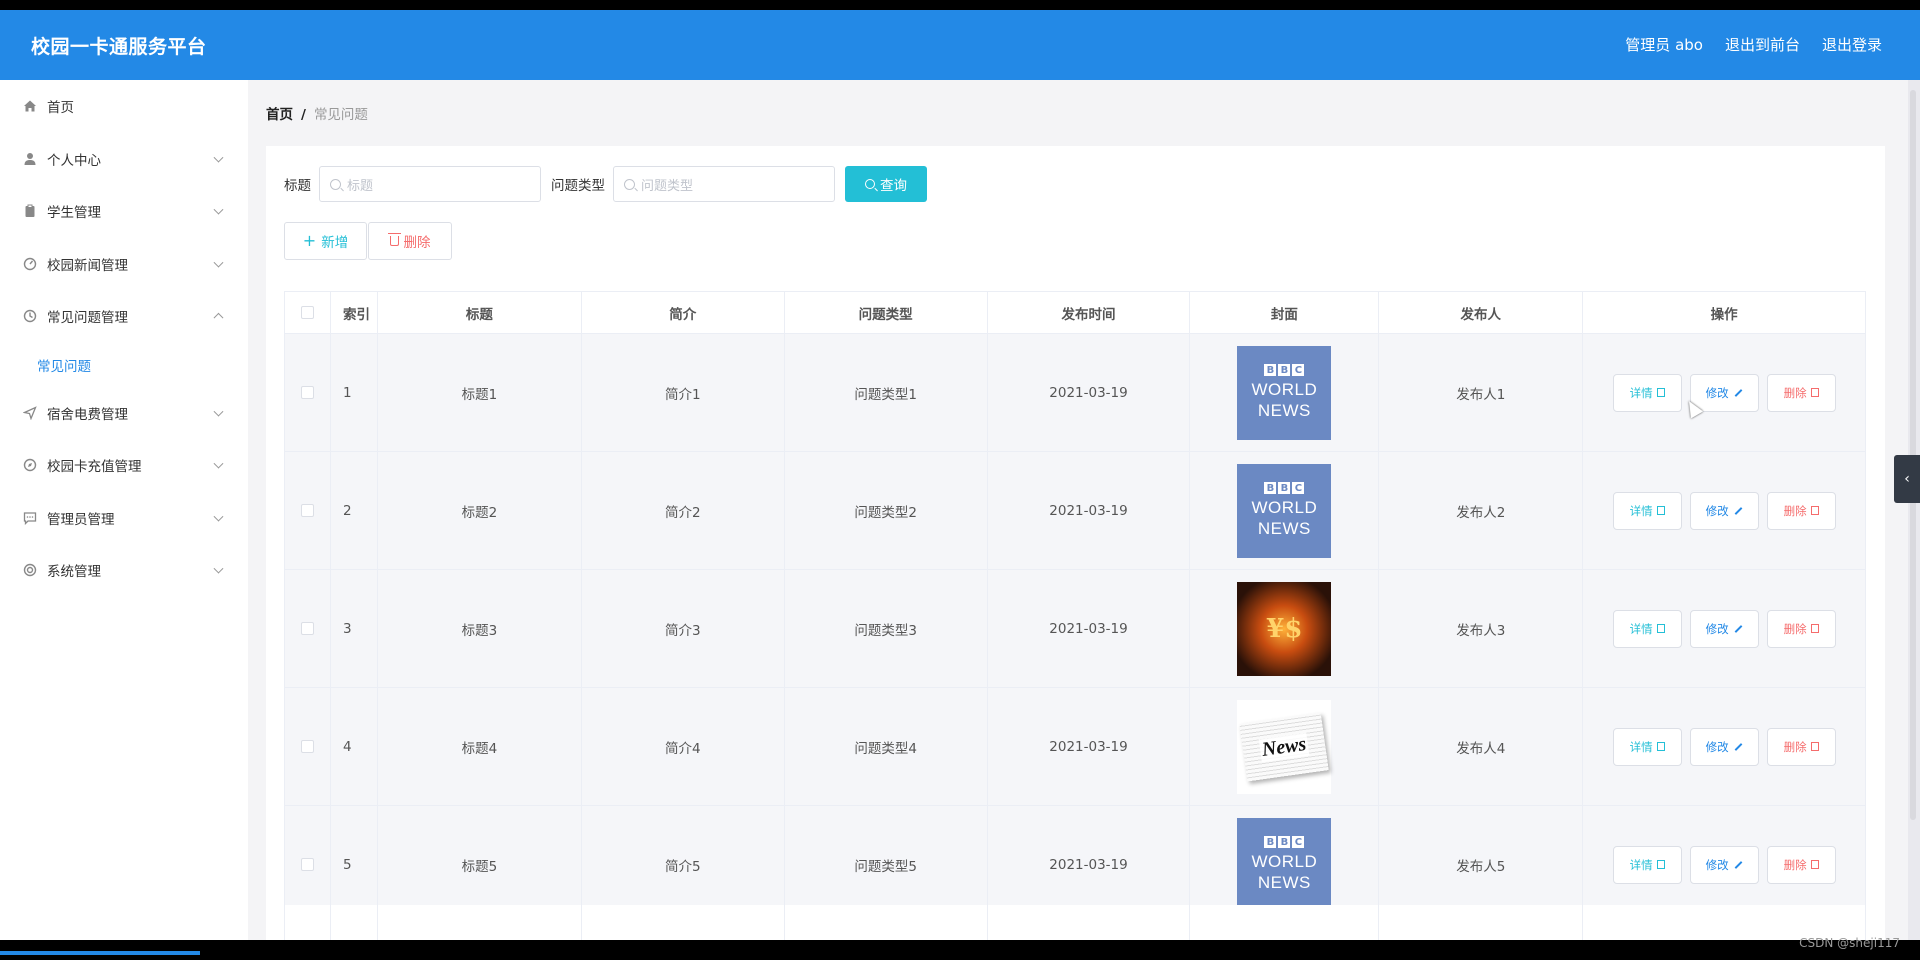 The width and height of the screenshot is (1920, 960). Describe the element at coordinates (325, 241) in the screenshot. I see `add-button: + 新增` at that location.